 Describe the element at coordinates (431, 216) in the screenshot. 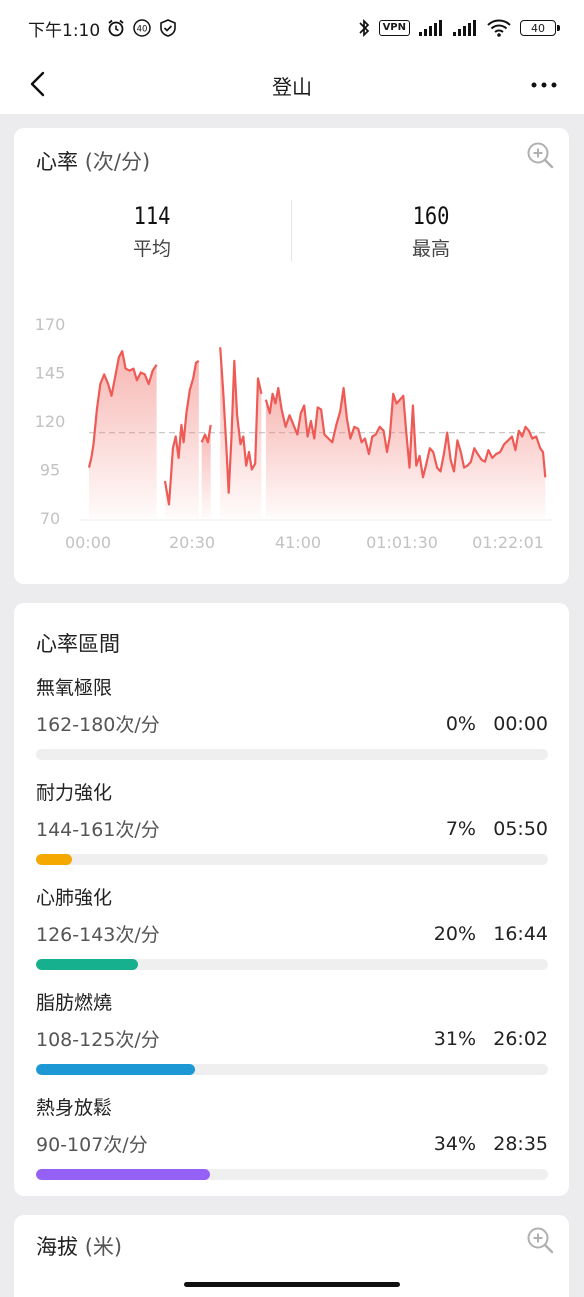

I see `max-heart-rate-value: 160` at that location.